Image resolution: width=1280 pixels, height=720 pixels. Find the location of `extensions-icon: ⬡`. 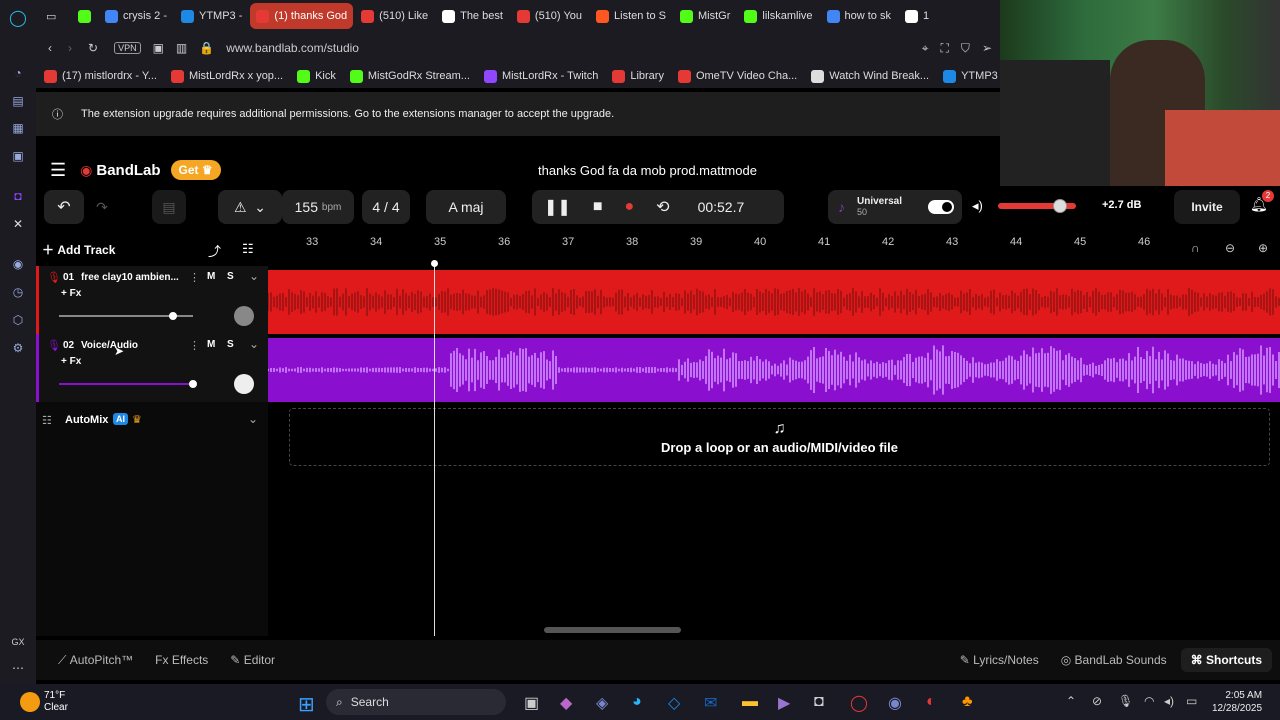

extensions-icon: ⬡ is located at coordinates (18, 320).